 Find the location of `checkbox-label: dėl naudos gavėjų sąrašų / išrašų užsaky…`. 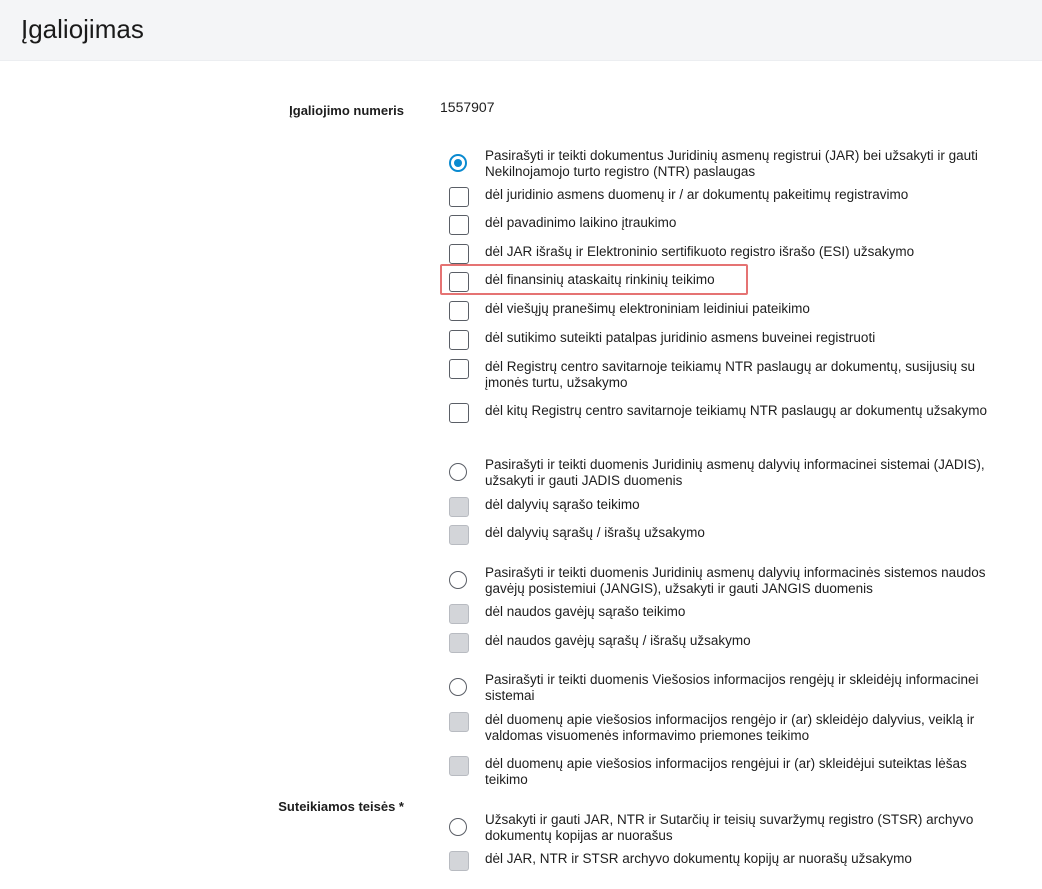

checkbox-label: dėl naudos gavėjų sąrašų / išrašų užsaky… is located at coordinates (618, 640).